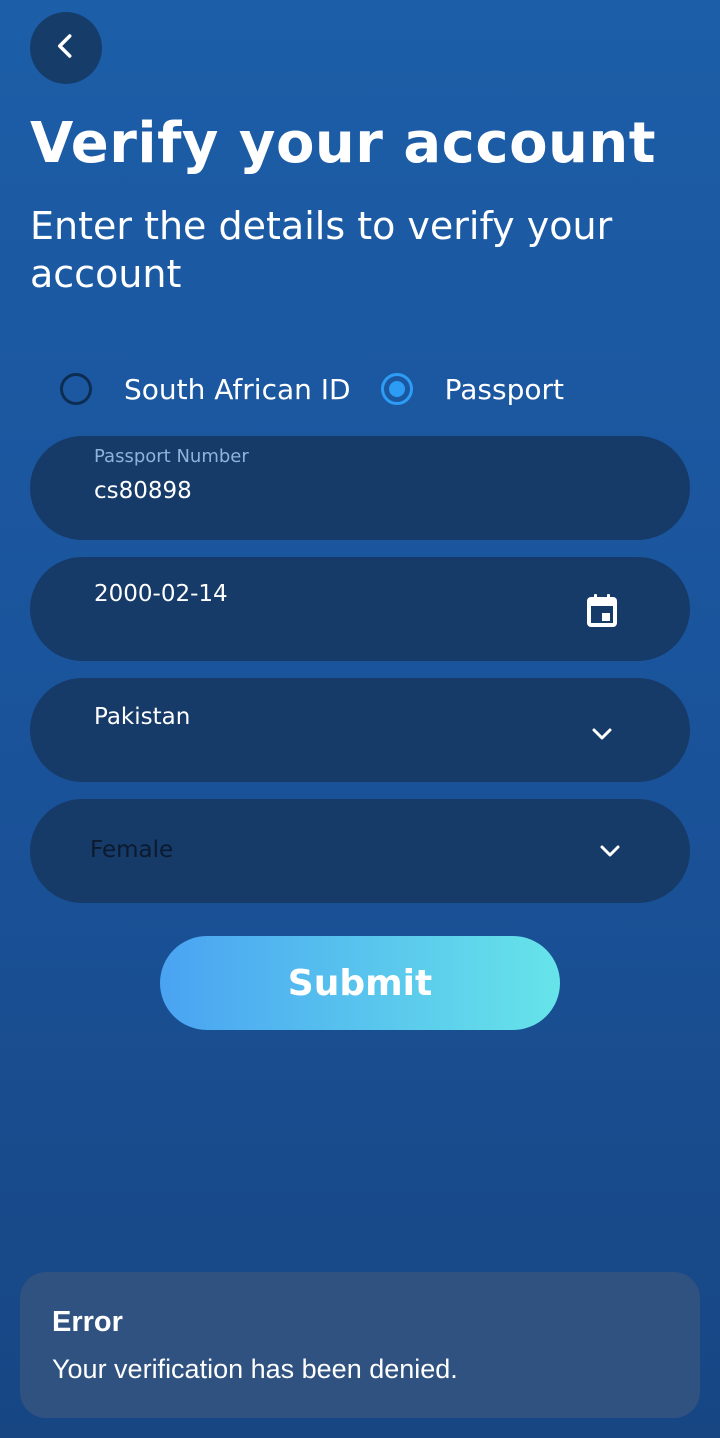 This screenshot has height=1438, width=720. What do you see at coordinates (87, 1322) in the screenshot?
I see `toast-title: Error` at bounding box center [87, 1322].